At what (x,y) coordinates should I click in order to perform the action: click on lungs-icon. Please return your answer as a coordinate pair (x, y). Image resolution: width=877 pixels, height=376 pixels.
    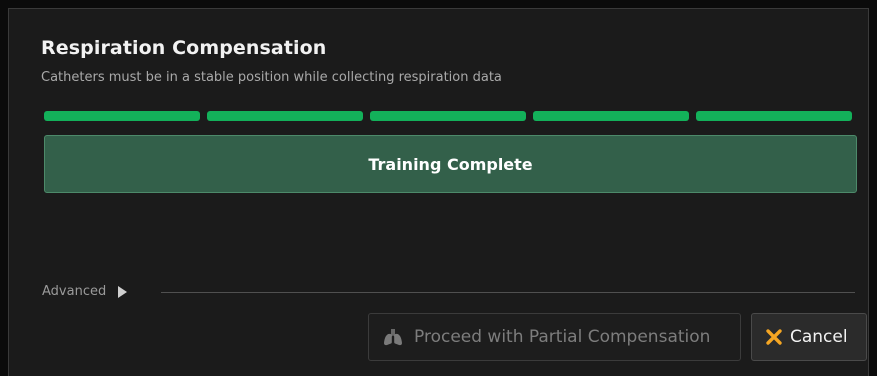
    Looking at the image, I should click on (393, 337).